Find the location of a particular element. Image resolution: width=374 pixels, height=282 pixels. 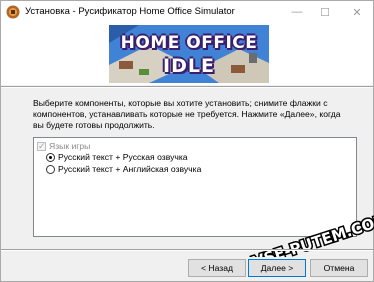

close-button: ✕ is located at coordinates (357, 12).